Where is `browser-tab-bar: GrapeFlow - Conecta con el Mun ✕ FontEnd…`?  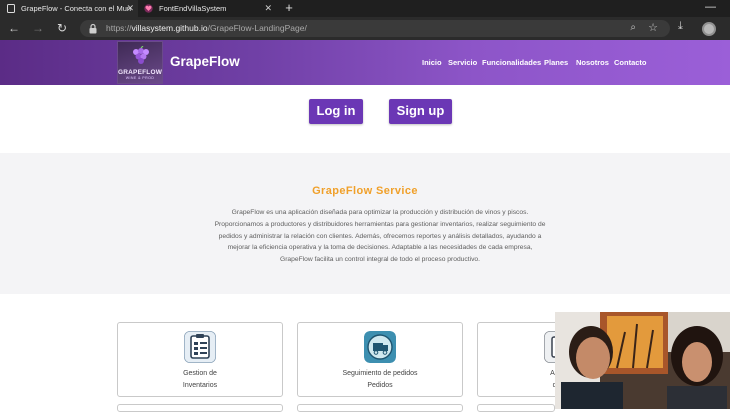
browser-tab-bar: GrapeFlow - Conecta con el Mun ✕ FontEnd… is located at coordinates (365, 8).